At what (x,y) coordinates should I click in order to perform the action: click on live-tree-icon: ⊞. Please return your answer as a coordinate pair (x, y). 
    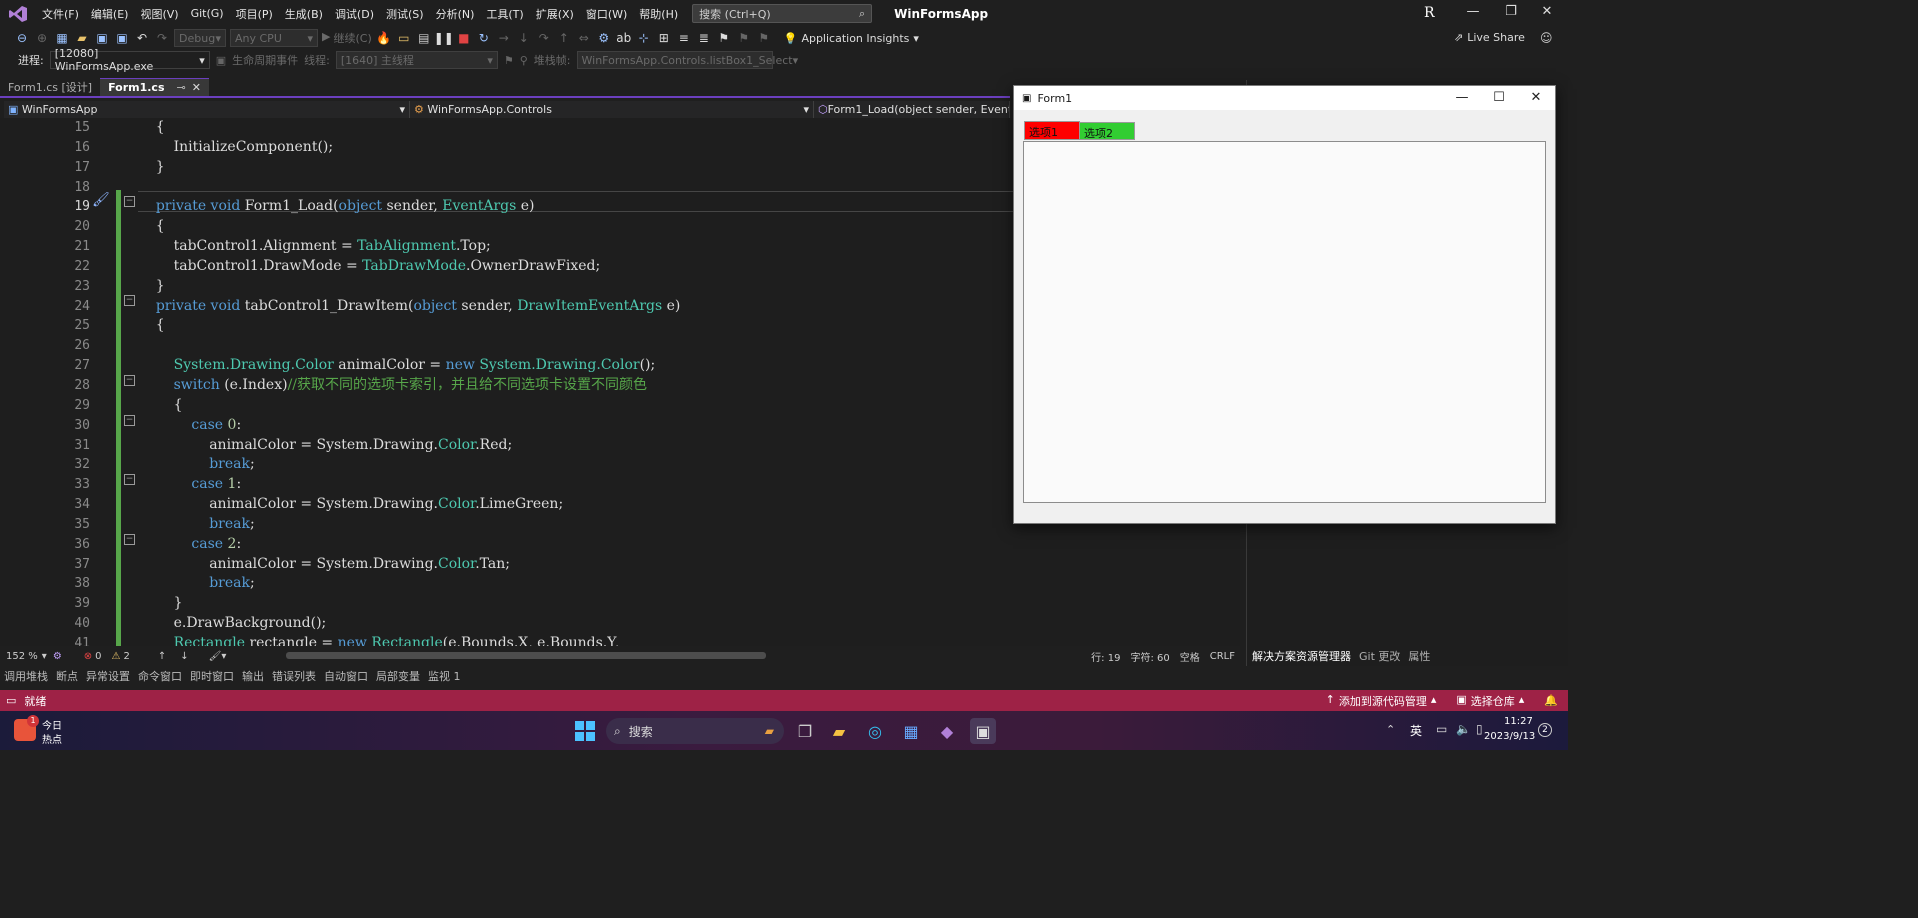
    Looking at the image, I should click on (664, 38).